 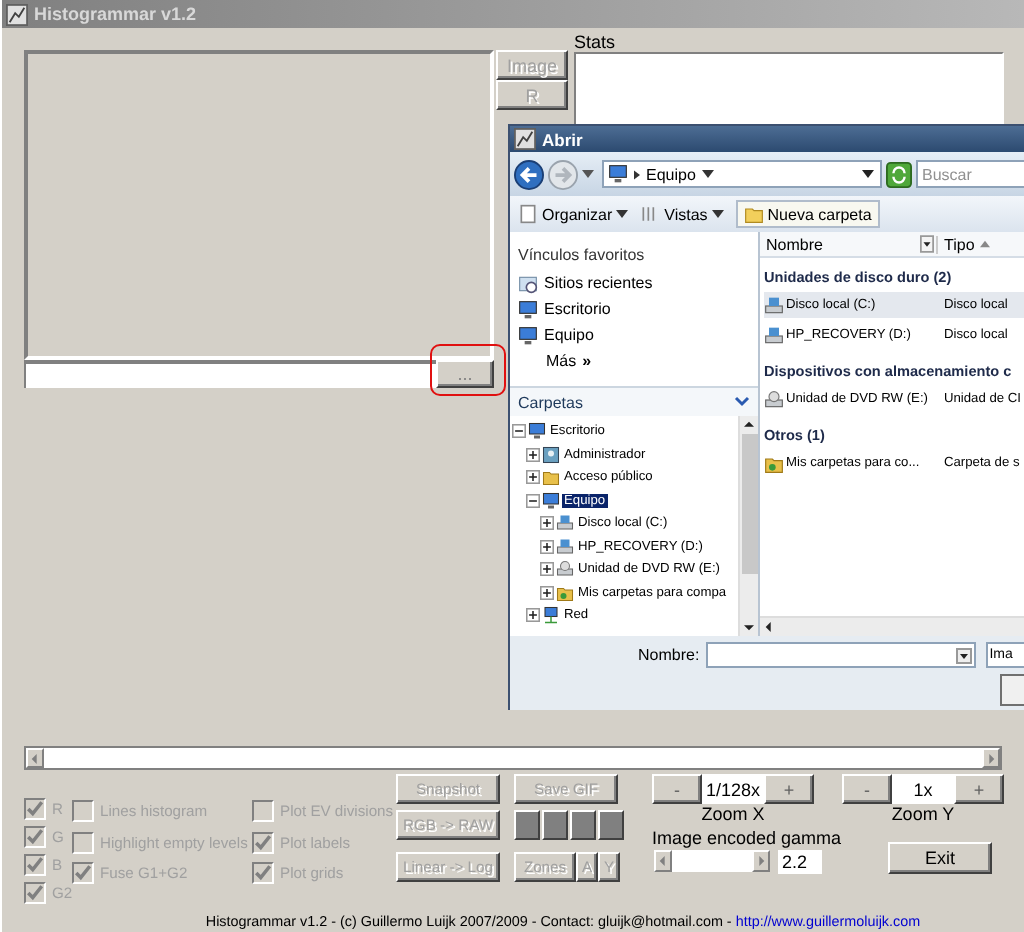 I want to click on dropdown-icon, so click(x=963, y=655).